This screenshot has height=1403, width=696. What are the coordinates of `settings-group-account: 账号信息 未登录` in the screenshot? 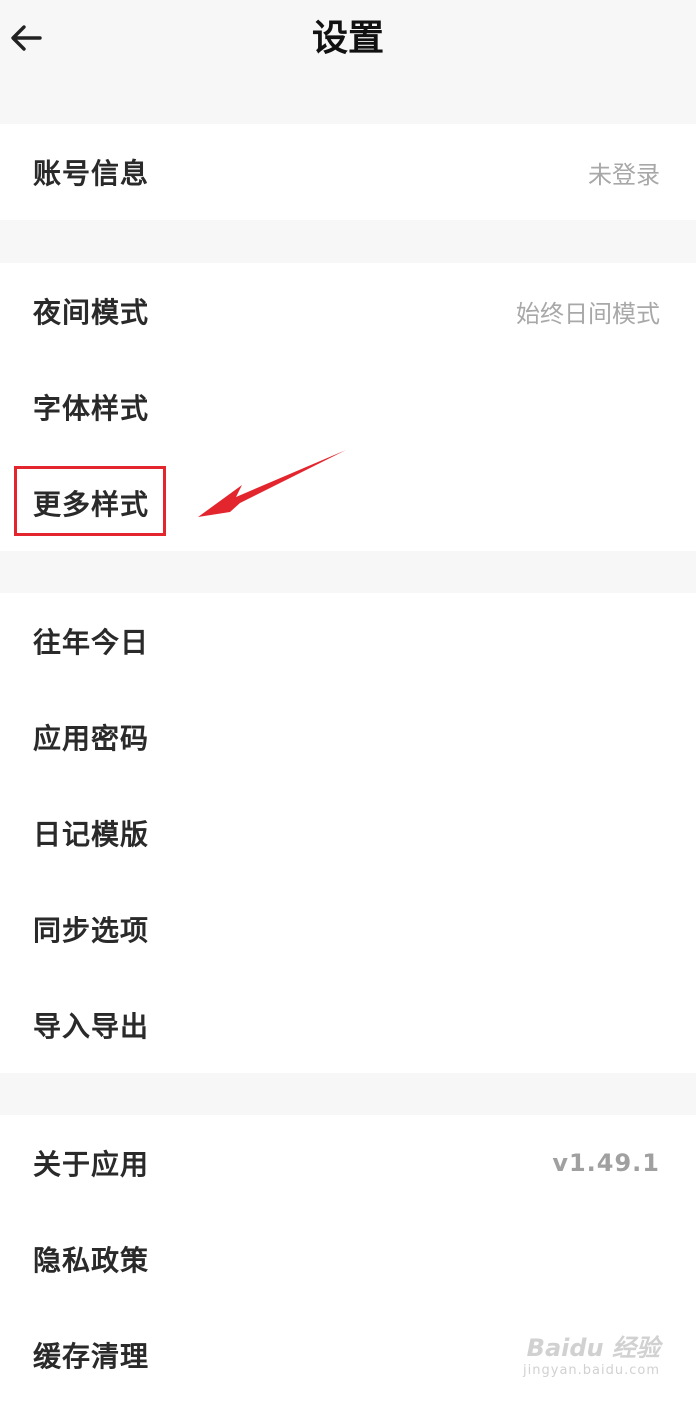 It's located at (348, 172).